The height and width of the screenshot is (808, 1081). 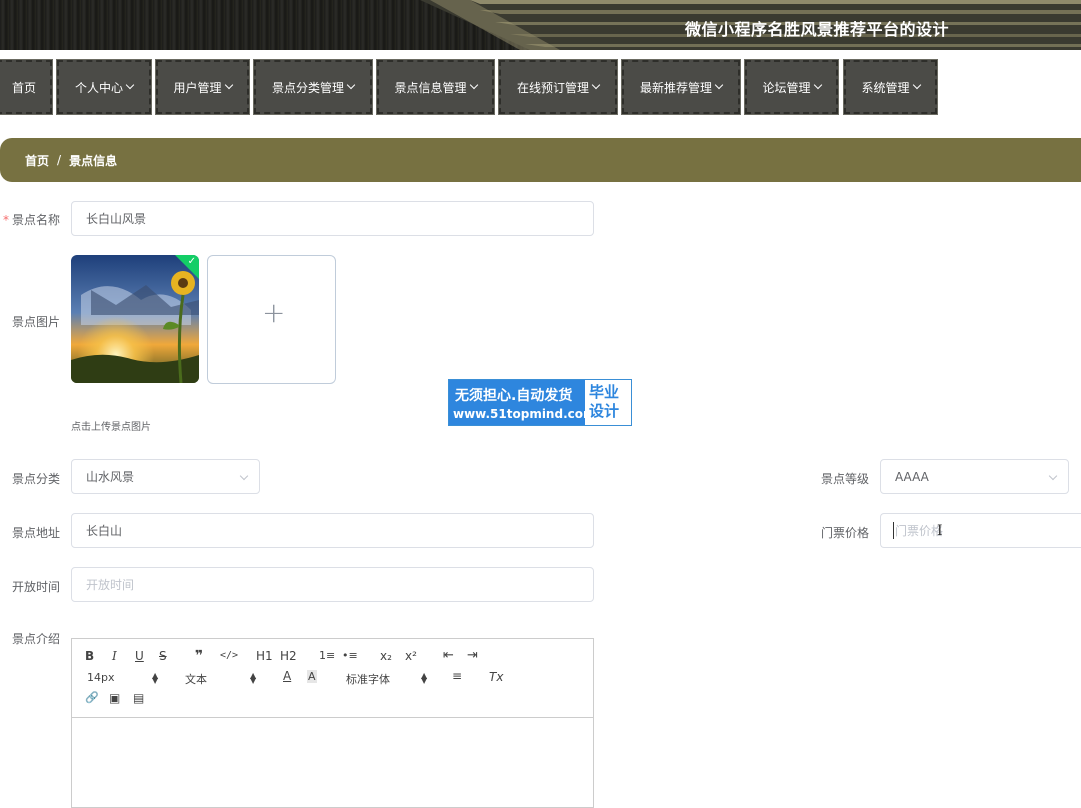 I want to click on nav-recommend-management: 最新推荐管理, so click(x=681, y=87).